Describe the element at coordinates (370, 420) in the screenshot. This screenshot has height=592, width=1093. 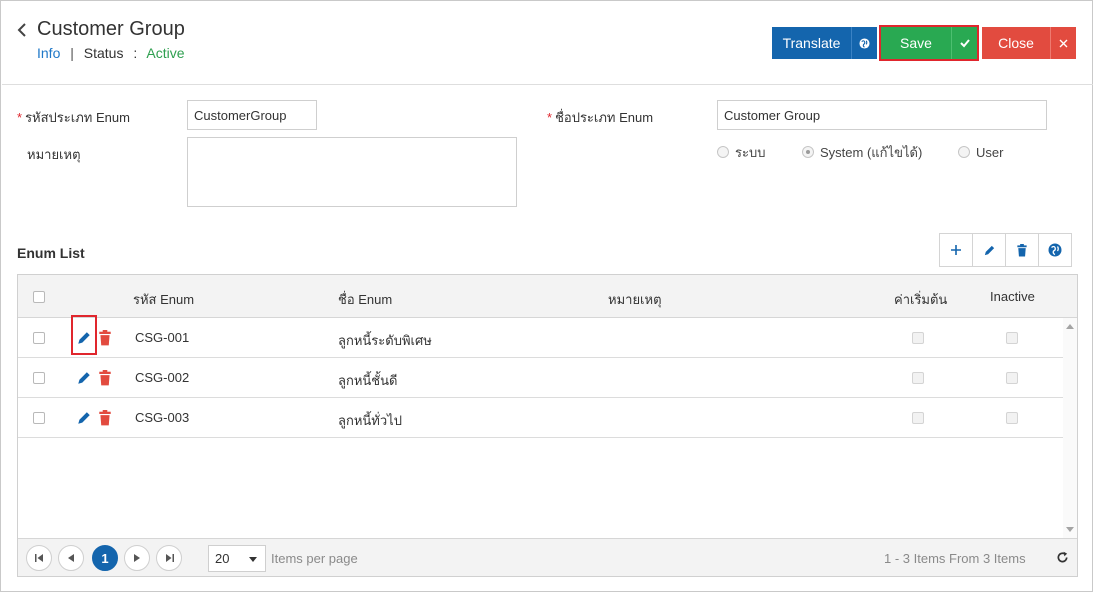
I see `row-name: ลูกหนี้ทั่วไป` at that location.